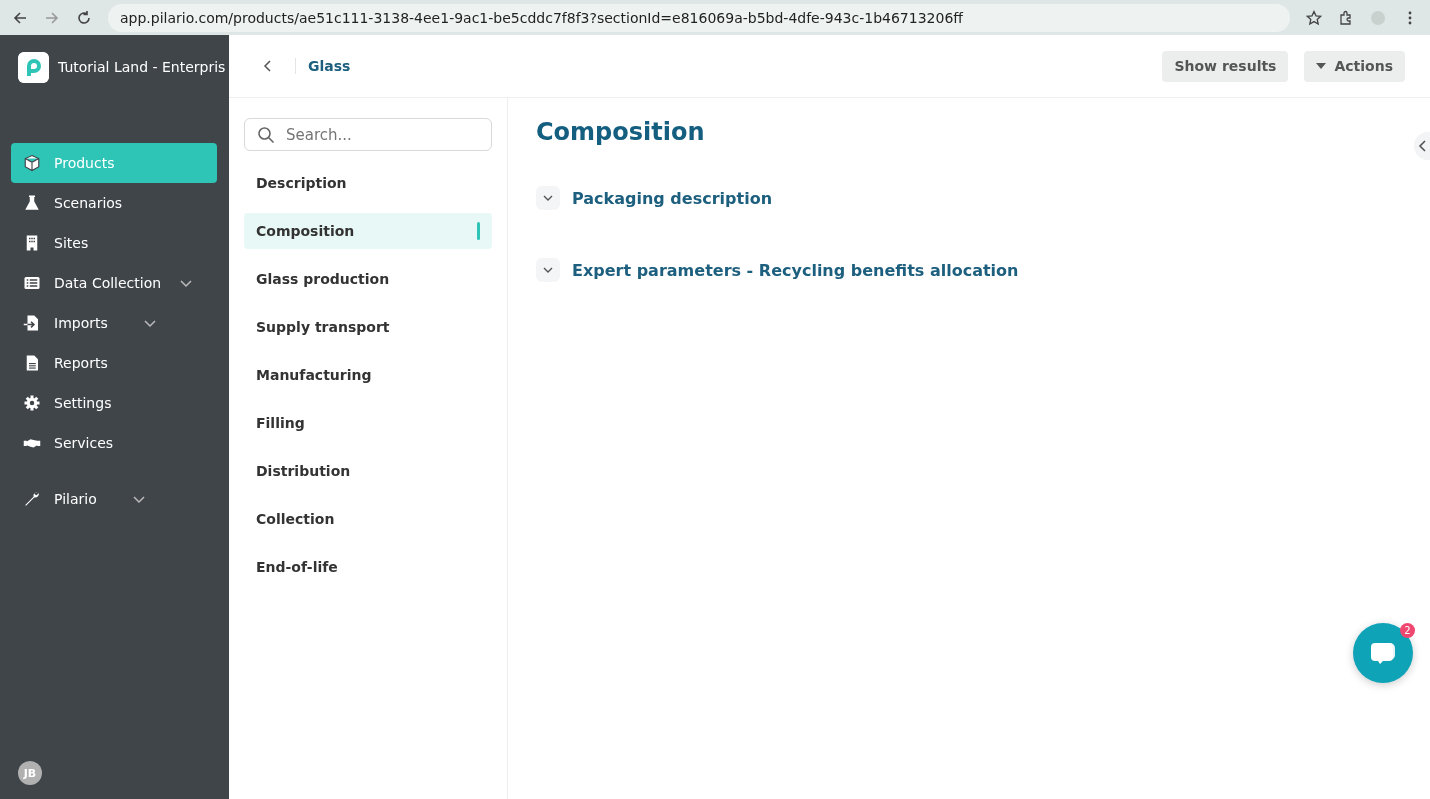 This screenshot has width=1430, height=799. What do you see at coordinates (368, 519) in the screenshot?
I see `section-nav-item: Collection` at bounding box center [368, 519].